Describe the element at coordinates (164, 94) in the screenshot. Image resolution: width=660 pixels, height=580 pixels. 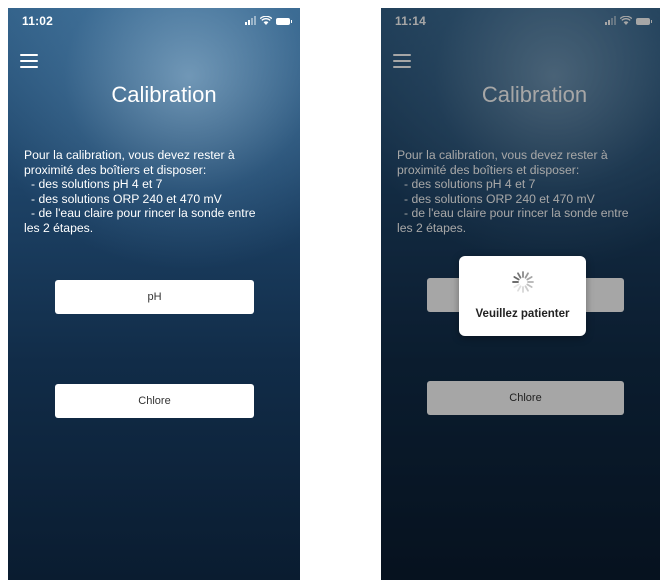
I see `page-title: Calibration` at that location.